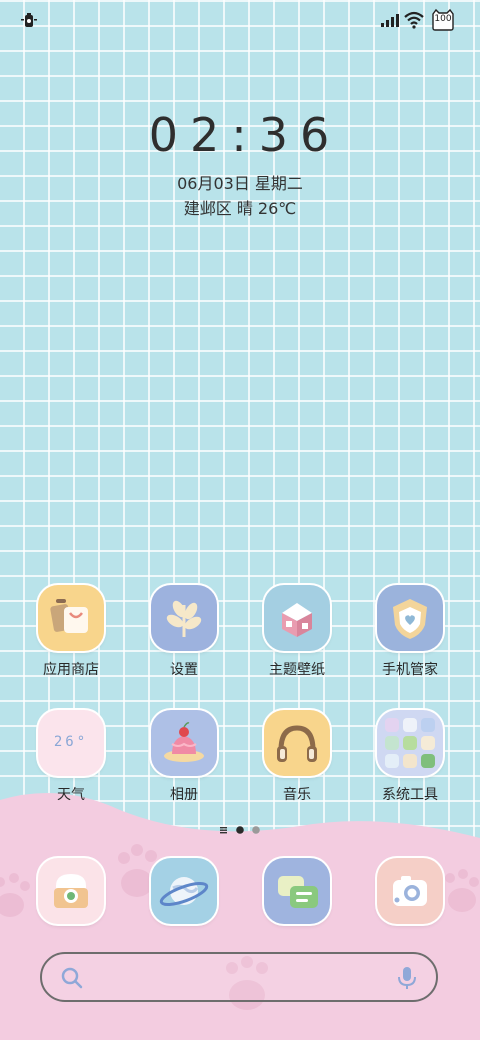  Describe the element at coordinates (443, 19) in the screenshot. I see `battery-level-text: 100` at that location.